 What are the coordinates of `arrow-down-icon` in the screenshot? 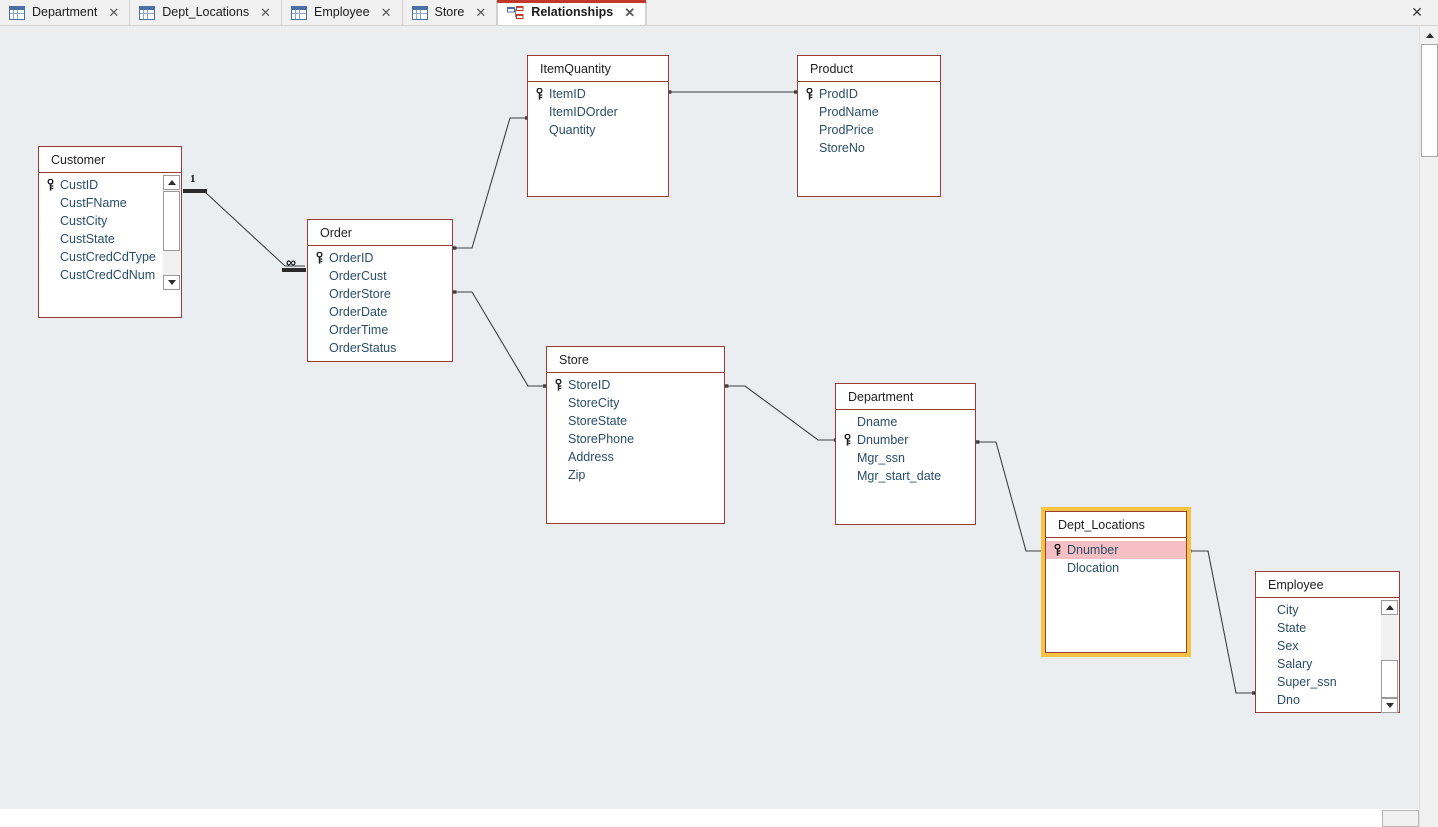 It's located at (1389, 705).